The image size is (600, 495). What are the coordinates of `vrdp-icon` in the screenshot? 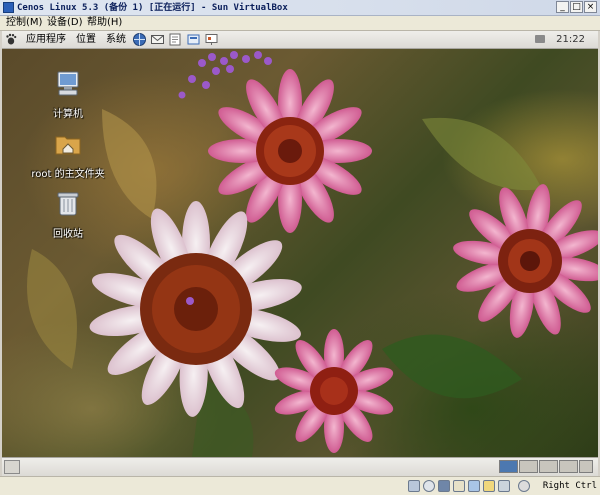 It's located at (504, 486).